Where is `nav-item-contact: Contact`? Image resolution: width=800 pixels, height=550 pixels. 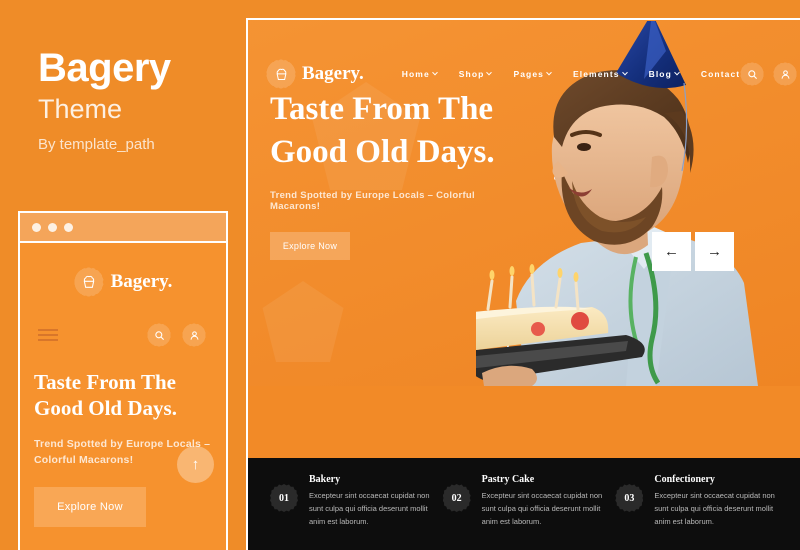 nav-item-contact: Contact is located at coordinates (720, 74).